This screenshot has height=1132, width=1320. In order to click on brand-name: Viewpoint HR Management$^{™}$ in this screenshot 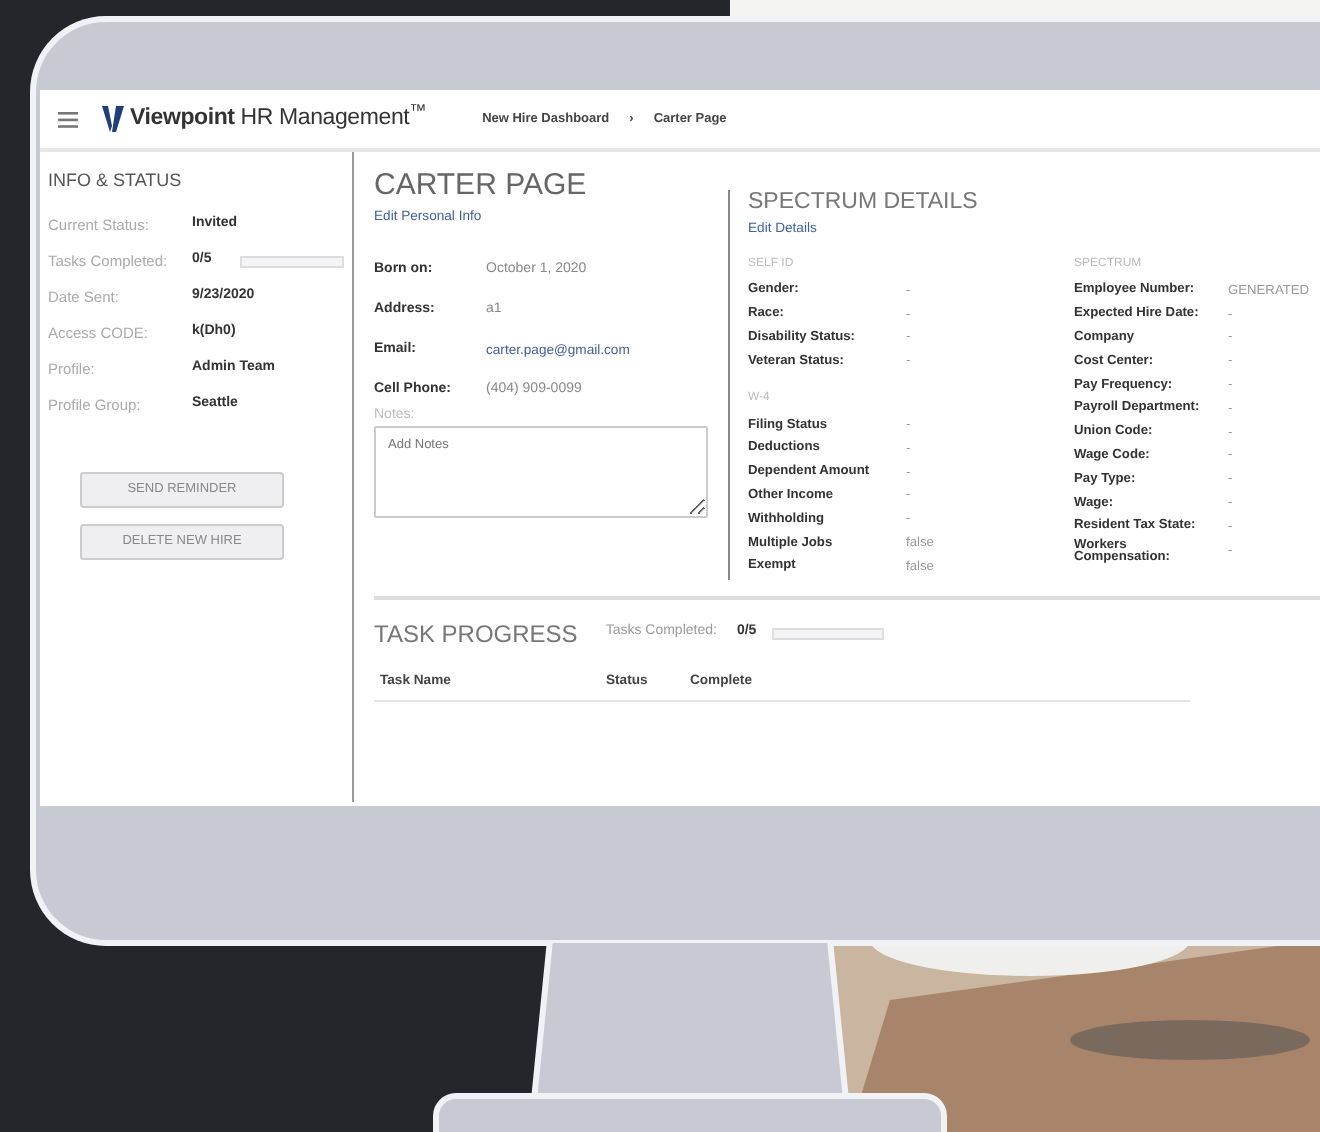, I will do `click(278, 117)`.